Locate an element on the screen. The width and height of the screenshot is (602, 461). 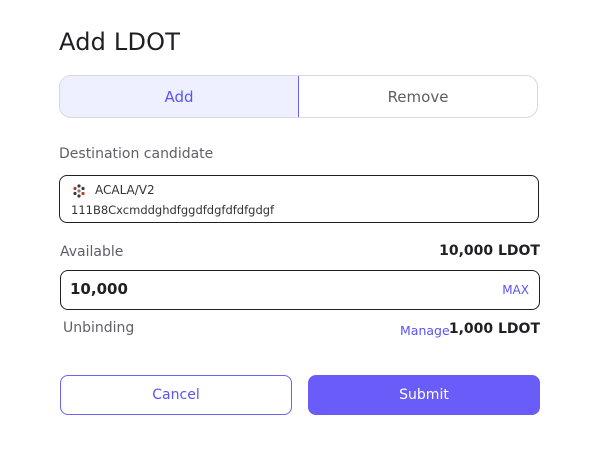
candidate-address: 111B8Cxcmddghdfggdfdgfdfdfgdgf is located at coordinates (173, 210).